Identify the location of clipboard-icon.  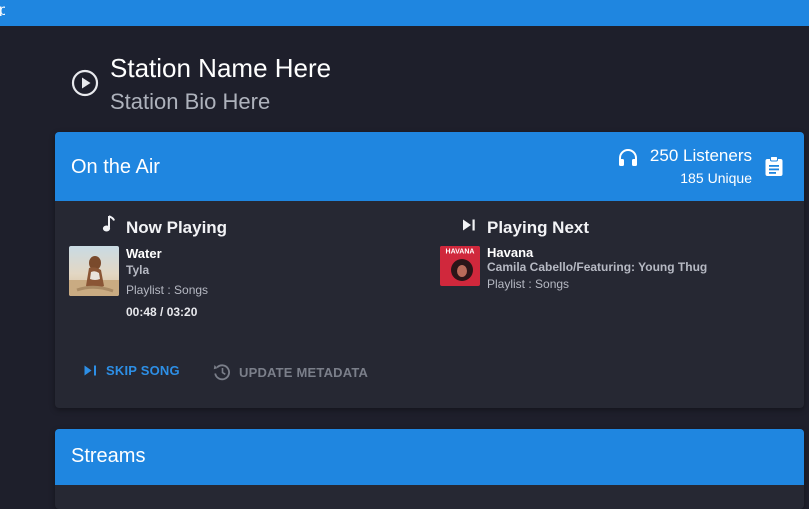
(774, 166).